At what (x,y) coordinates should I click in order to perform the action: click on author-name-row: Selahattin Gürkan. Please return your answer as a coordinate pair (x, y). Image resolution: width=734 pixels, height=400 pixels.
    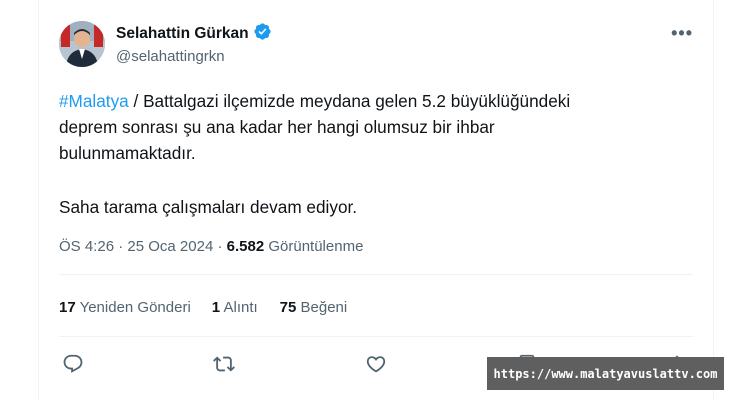
    Looking at the image, I should click on (194, 34).